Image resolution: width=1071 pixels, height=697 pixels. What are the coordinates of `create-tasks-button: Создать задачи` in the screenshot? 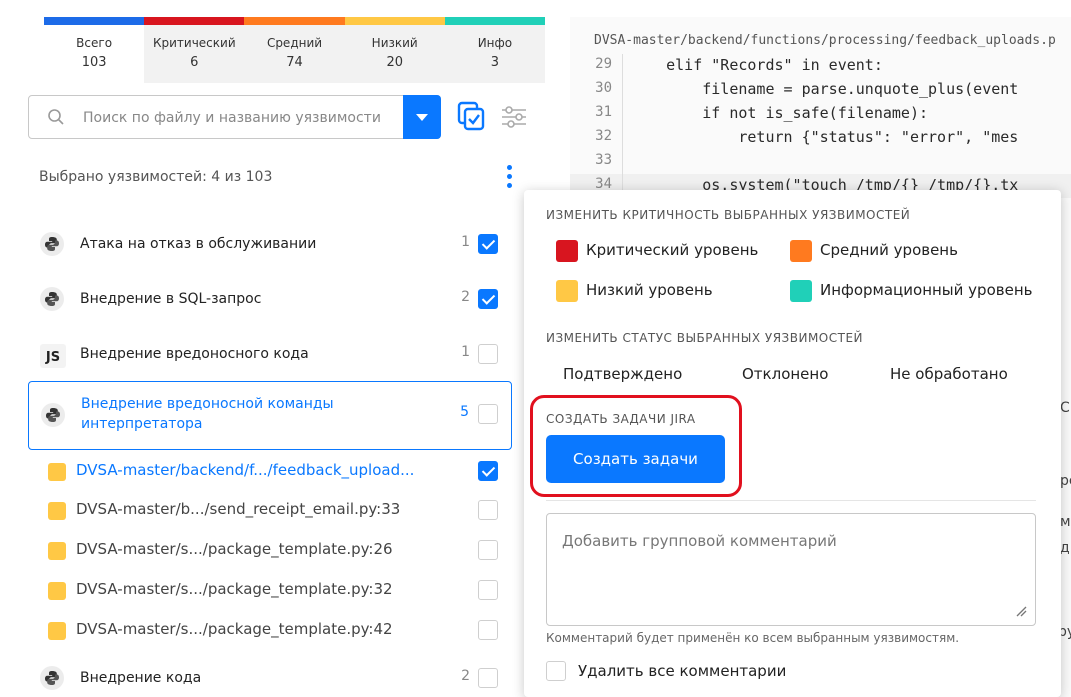 It's located at (635, 459).